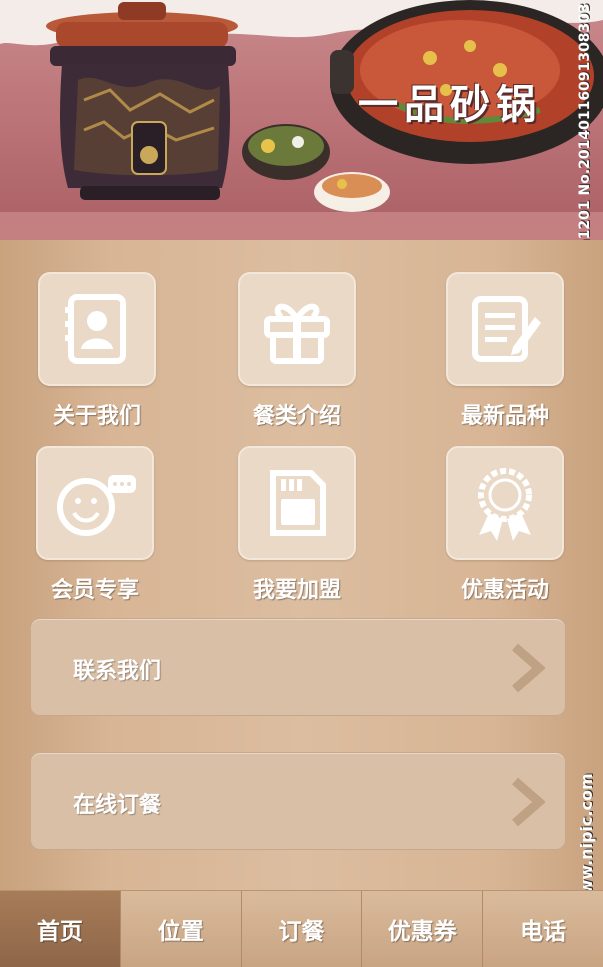  I want to click on contact-us-button: 联系我们, so click(298, 667).